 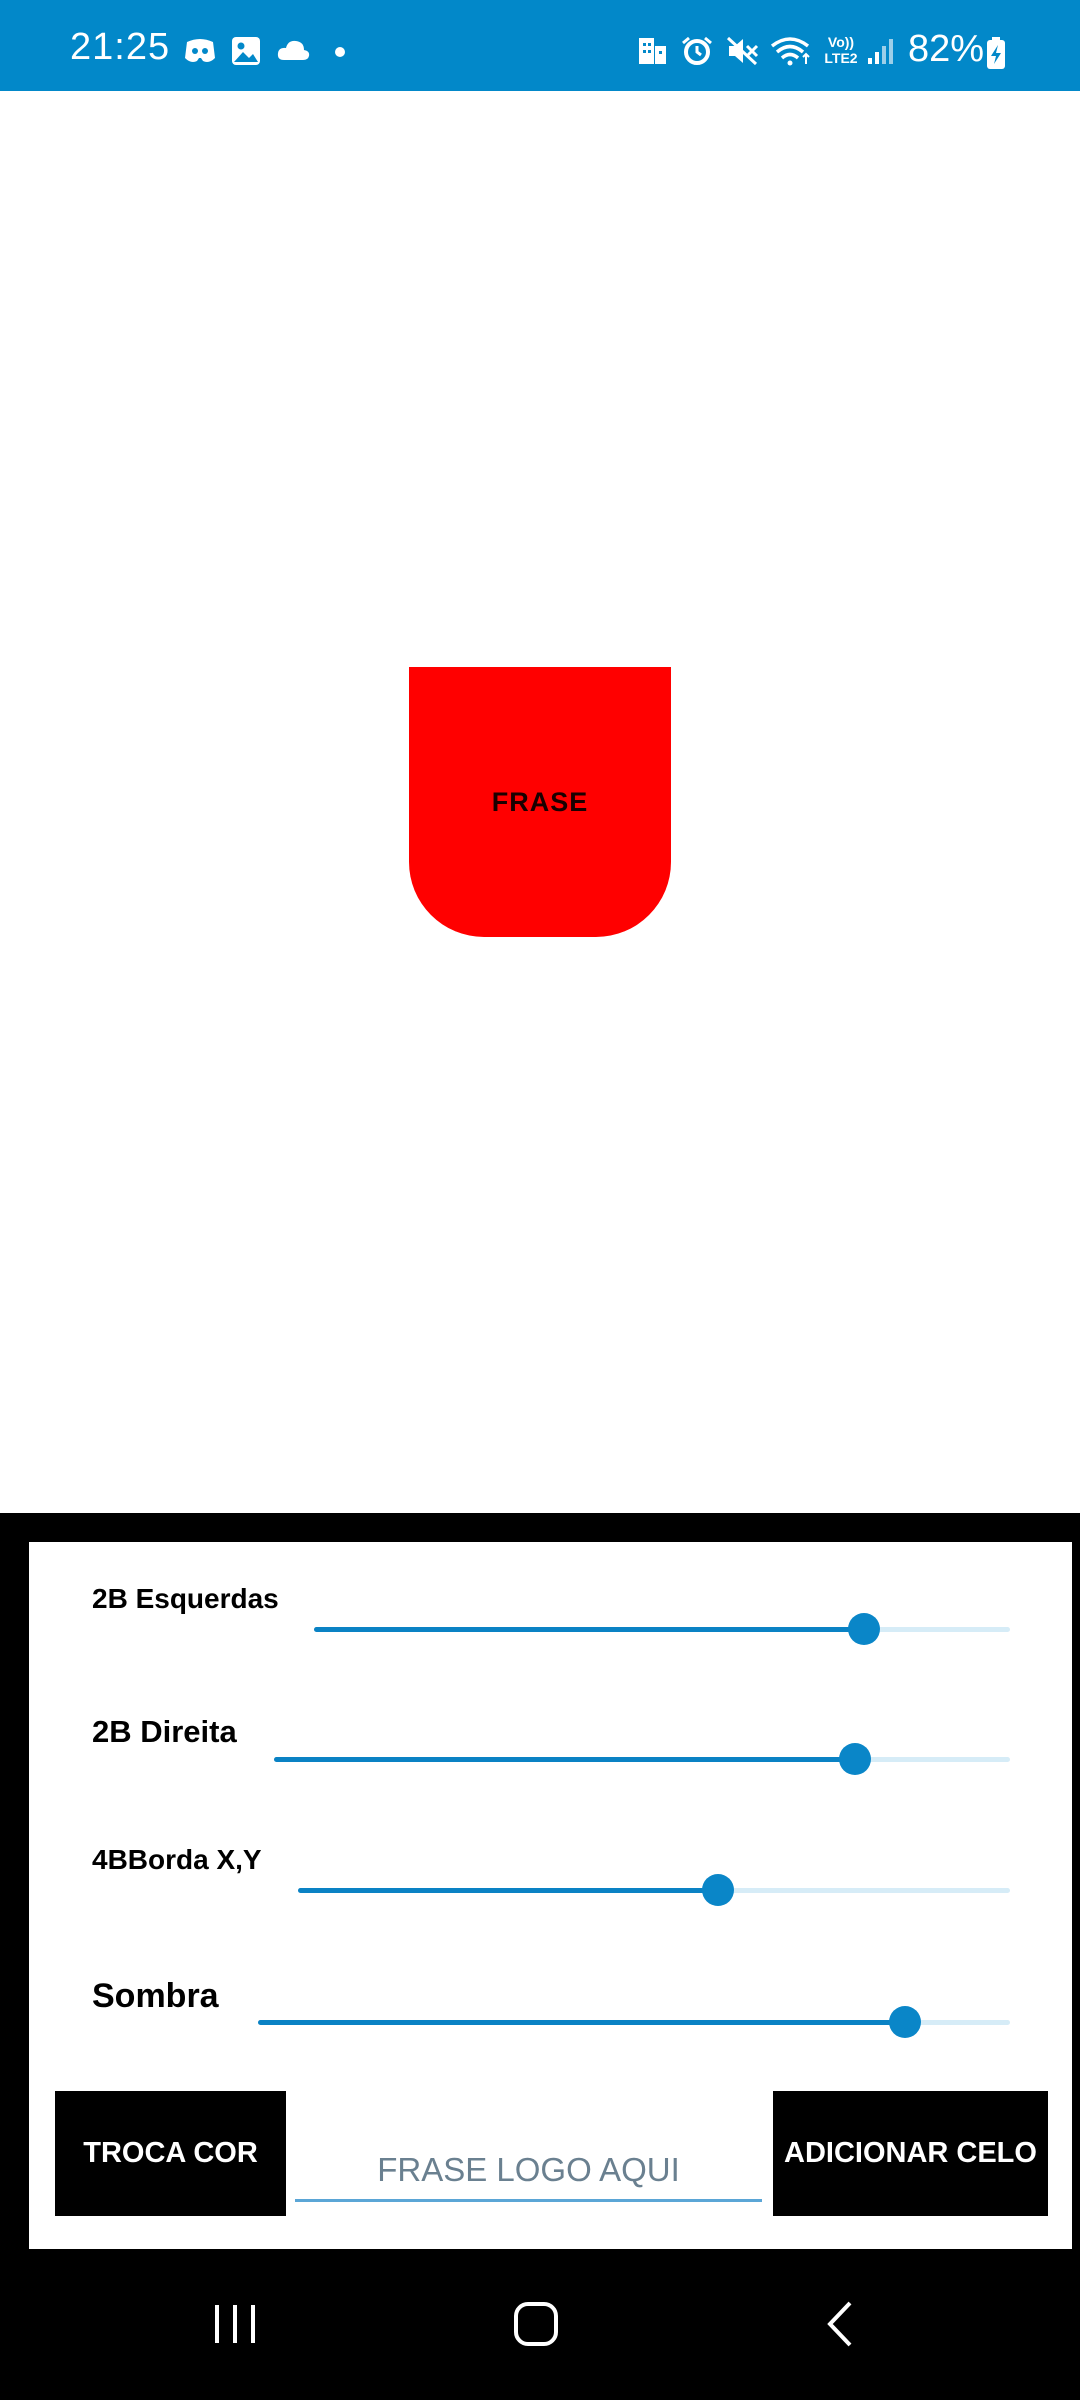 I want to click on slider-label-shadow: Sombra, so click(x=155, y=1996).